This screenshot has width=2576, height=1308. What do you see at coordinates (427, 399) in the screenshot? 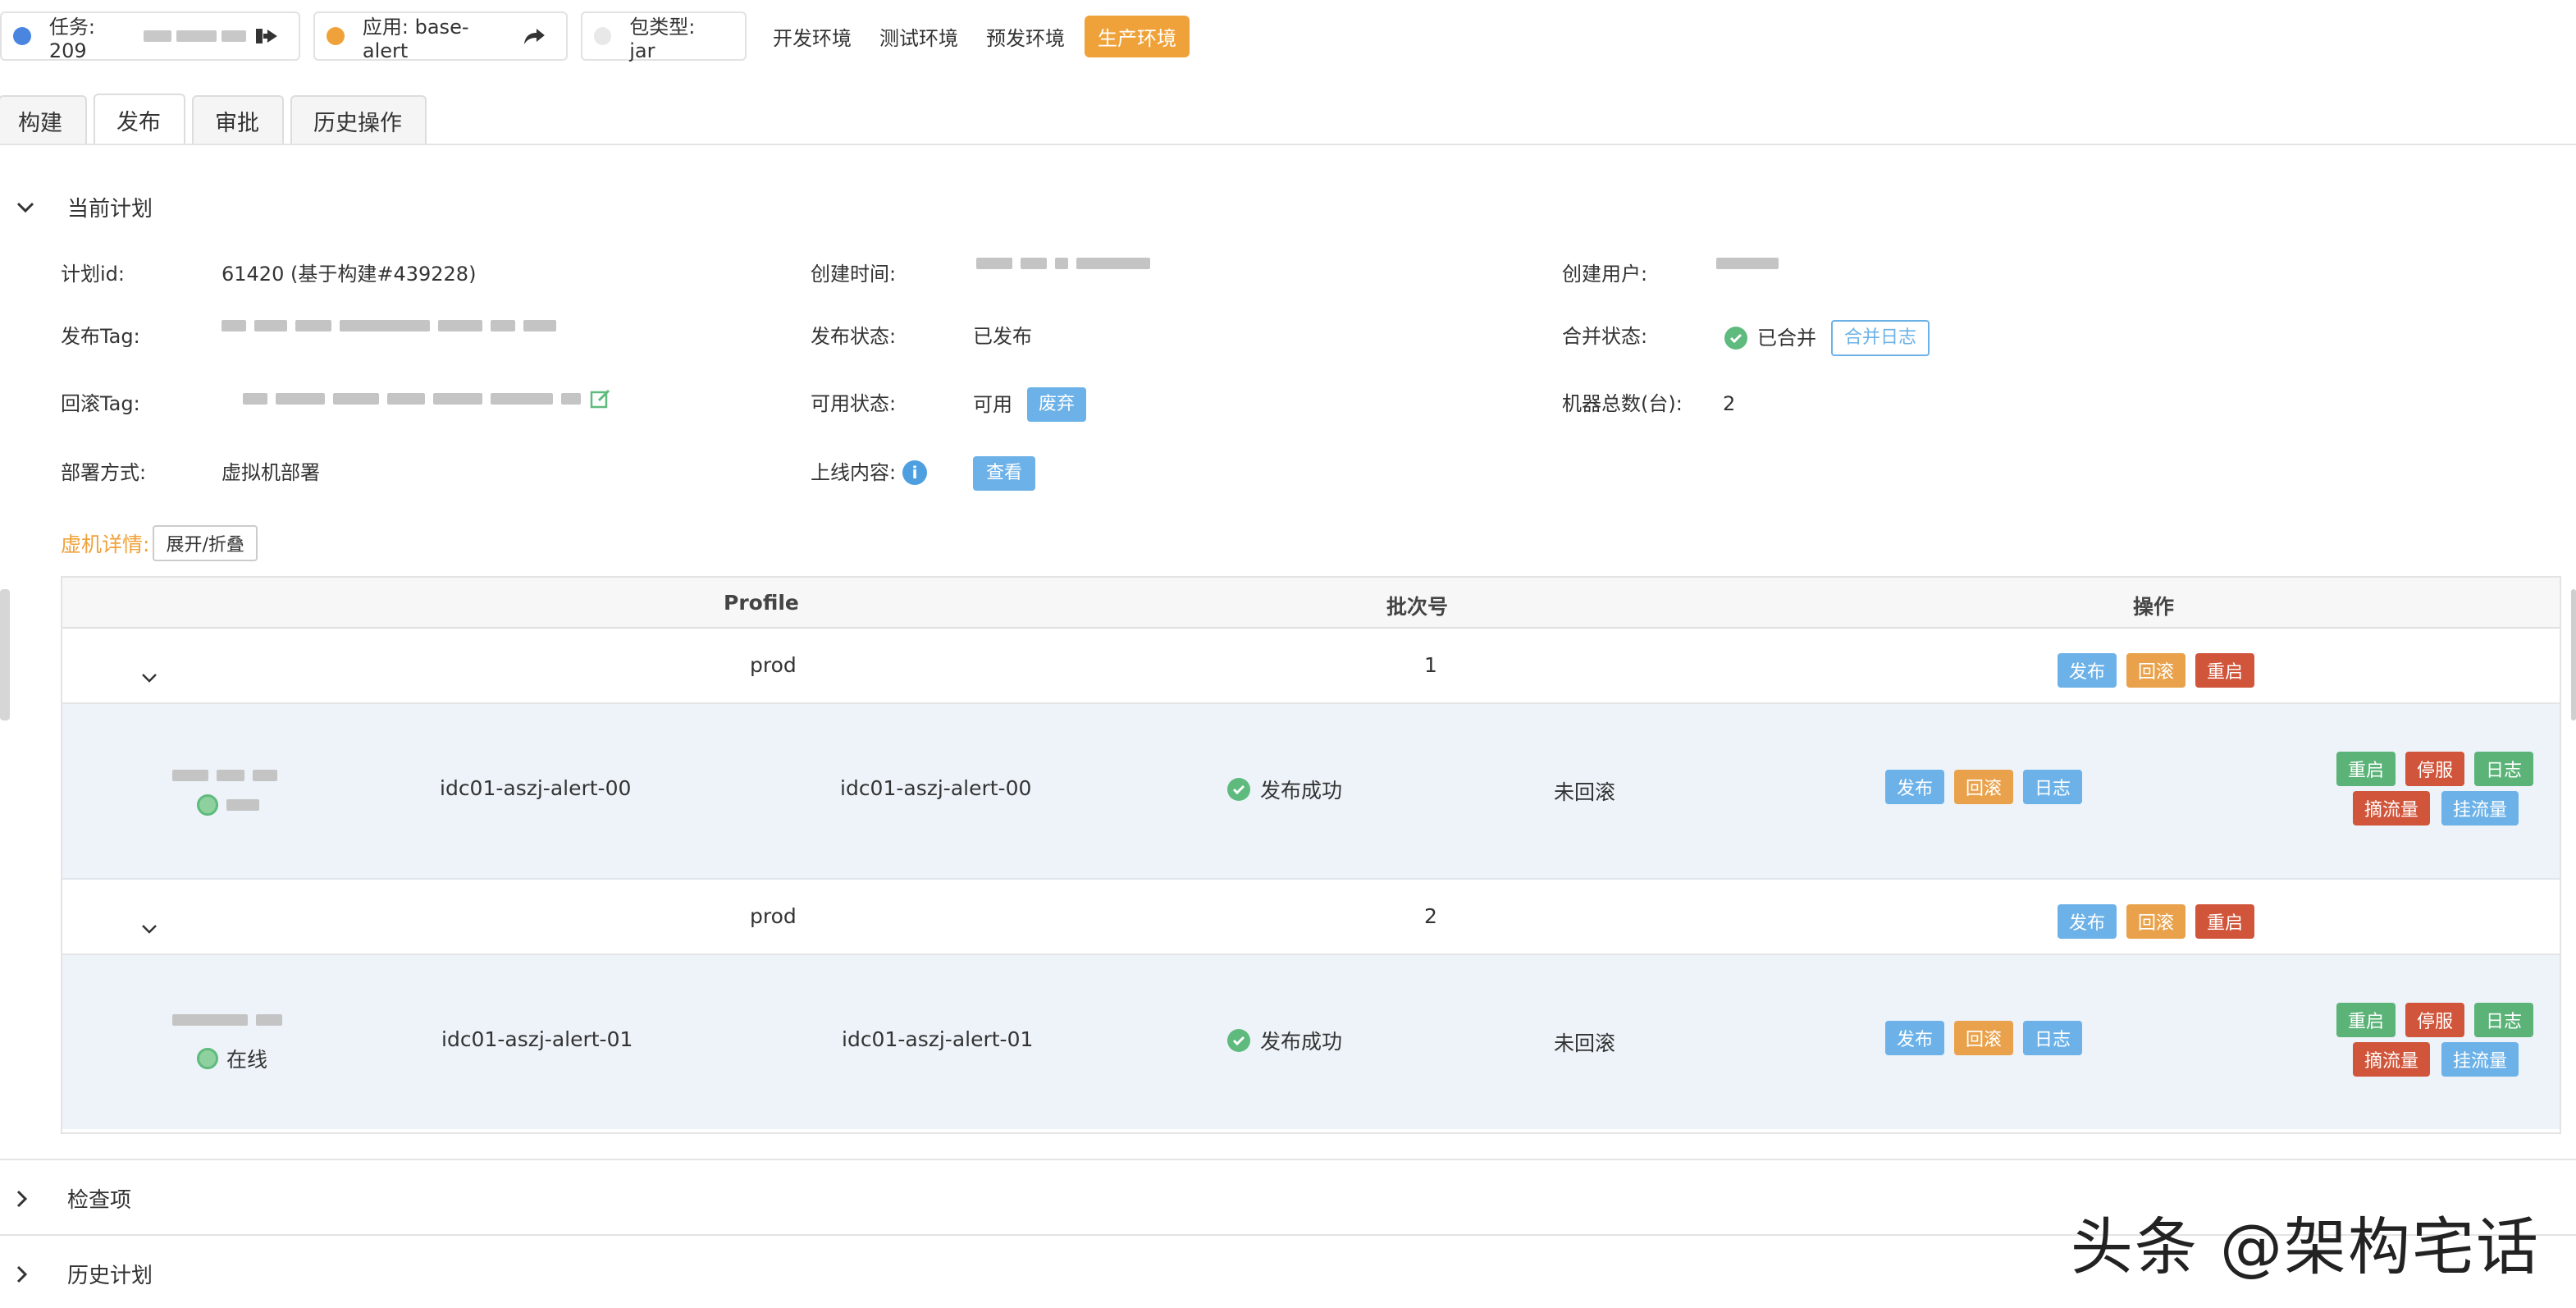
I see `rollback-tag-value-redacted` at bounding box center [427, 399].